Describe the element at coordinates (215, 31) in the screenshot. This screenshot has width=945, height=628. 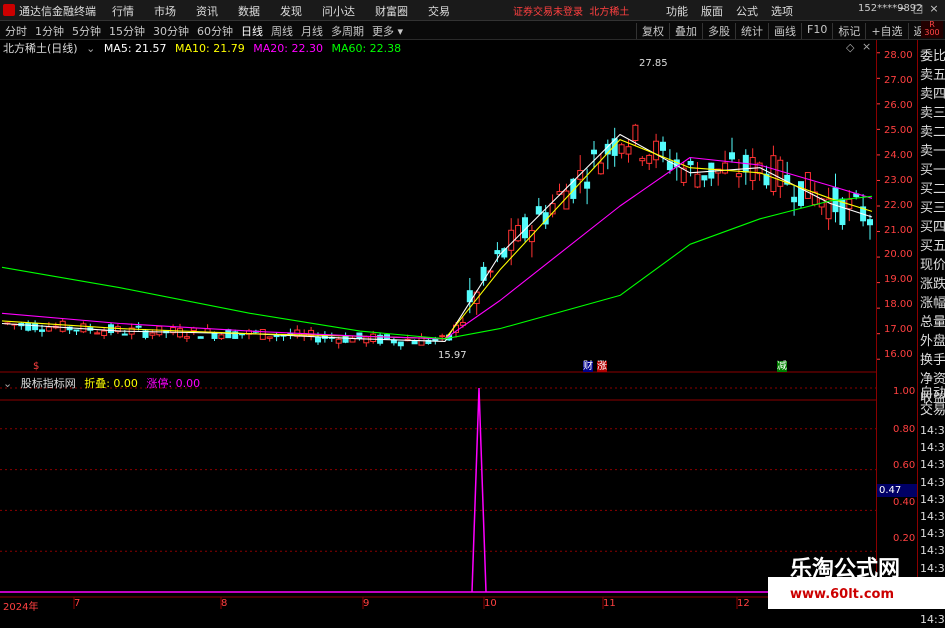
I see `tab-60min: 60分钟` at that location.